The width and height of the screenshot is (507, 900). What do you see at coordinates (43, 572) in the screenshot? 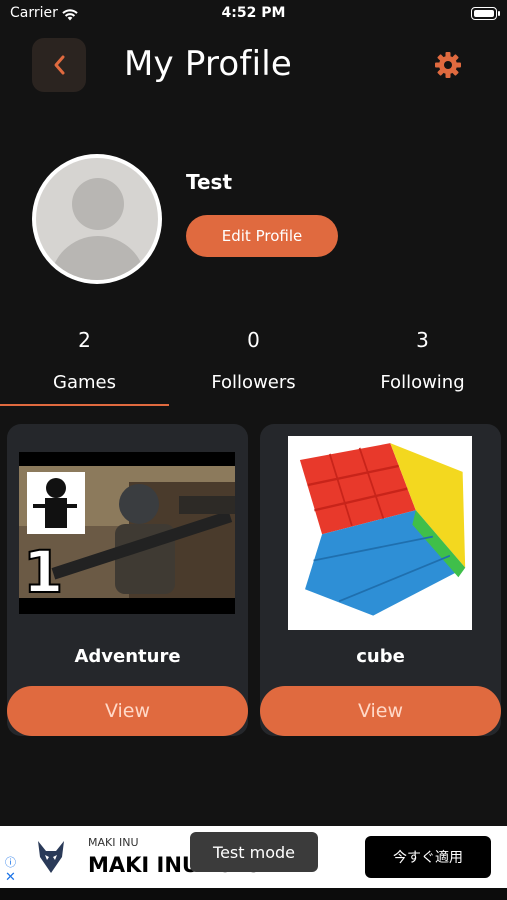
I see `svg-text: 1` at bounding box center [43, 572].